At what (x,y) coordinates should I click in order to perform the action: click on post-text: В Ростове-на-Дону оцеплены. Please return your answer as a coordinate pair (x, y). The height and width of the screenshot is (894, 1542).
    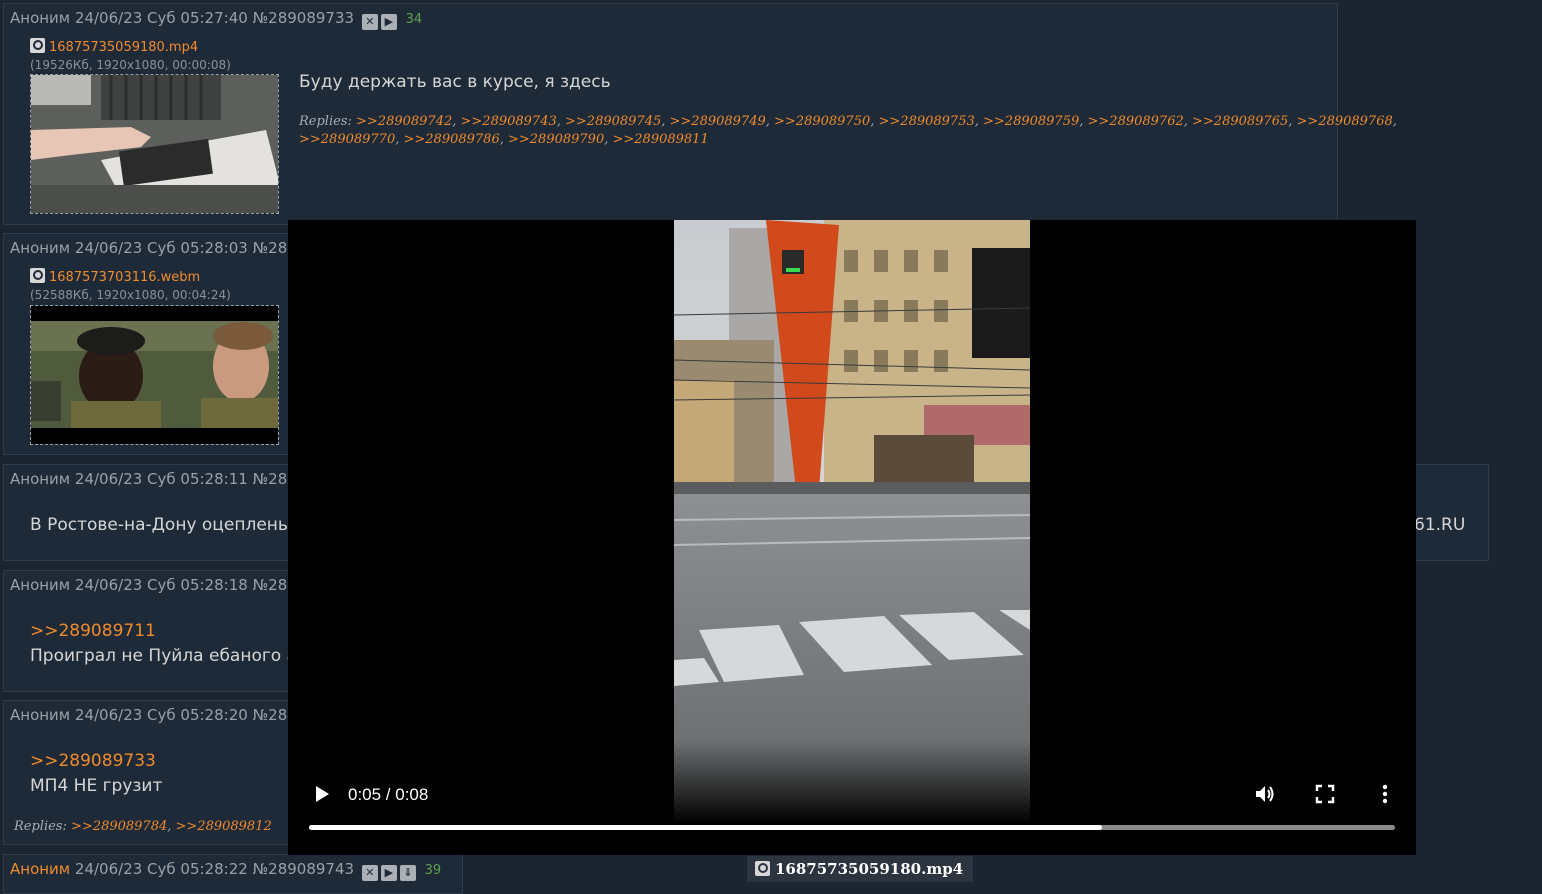
    Looking at the image, I should click on (161, 525).